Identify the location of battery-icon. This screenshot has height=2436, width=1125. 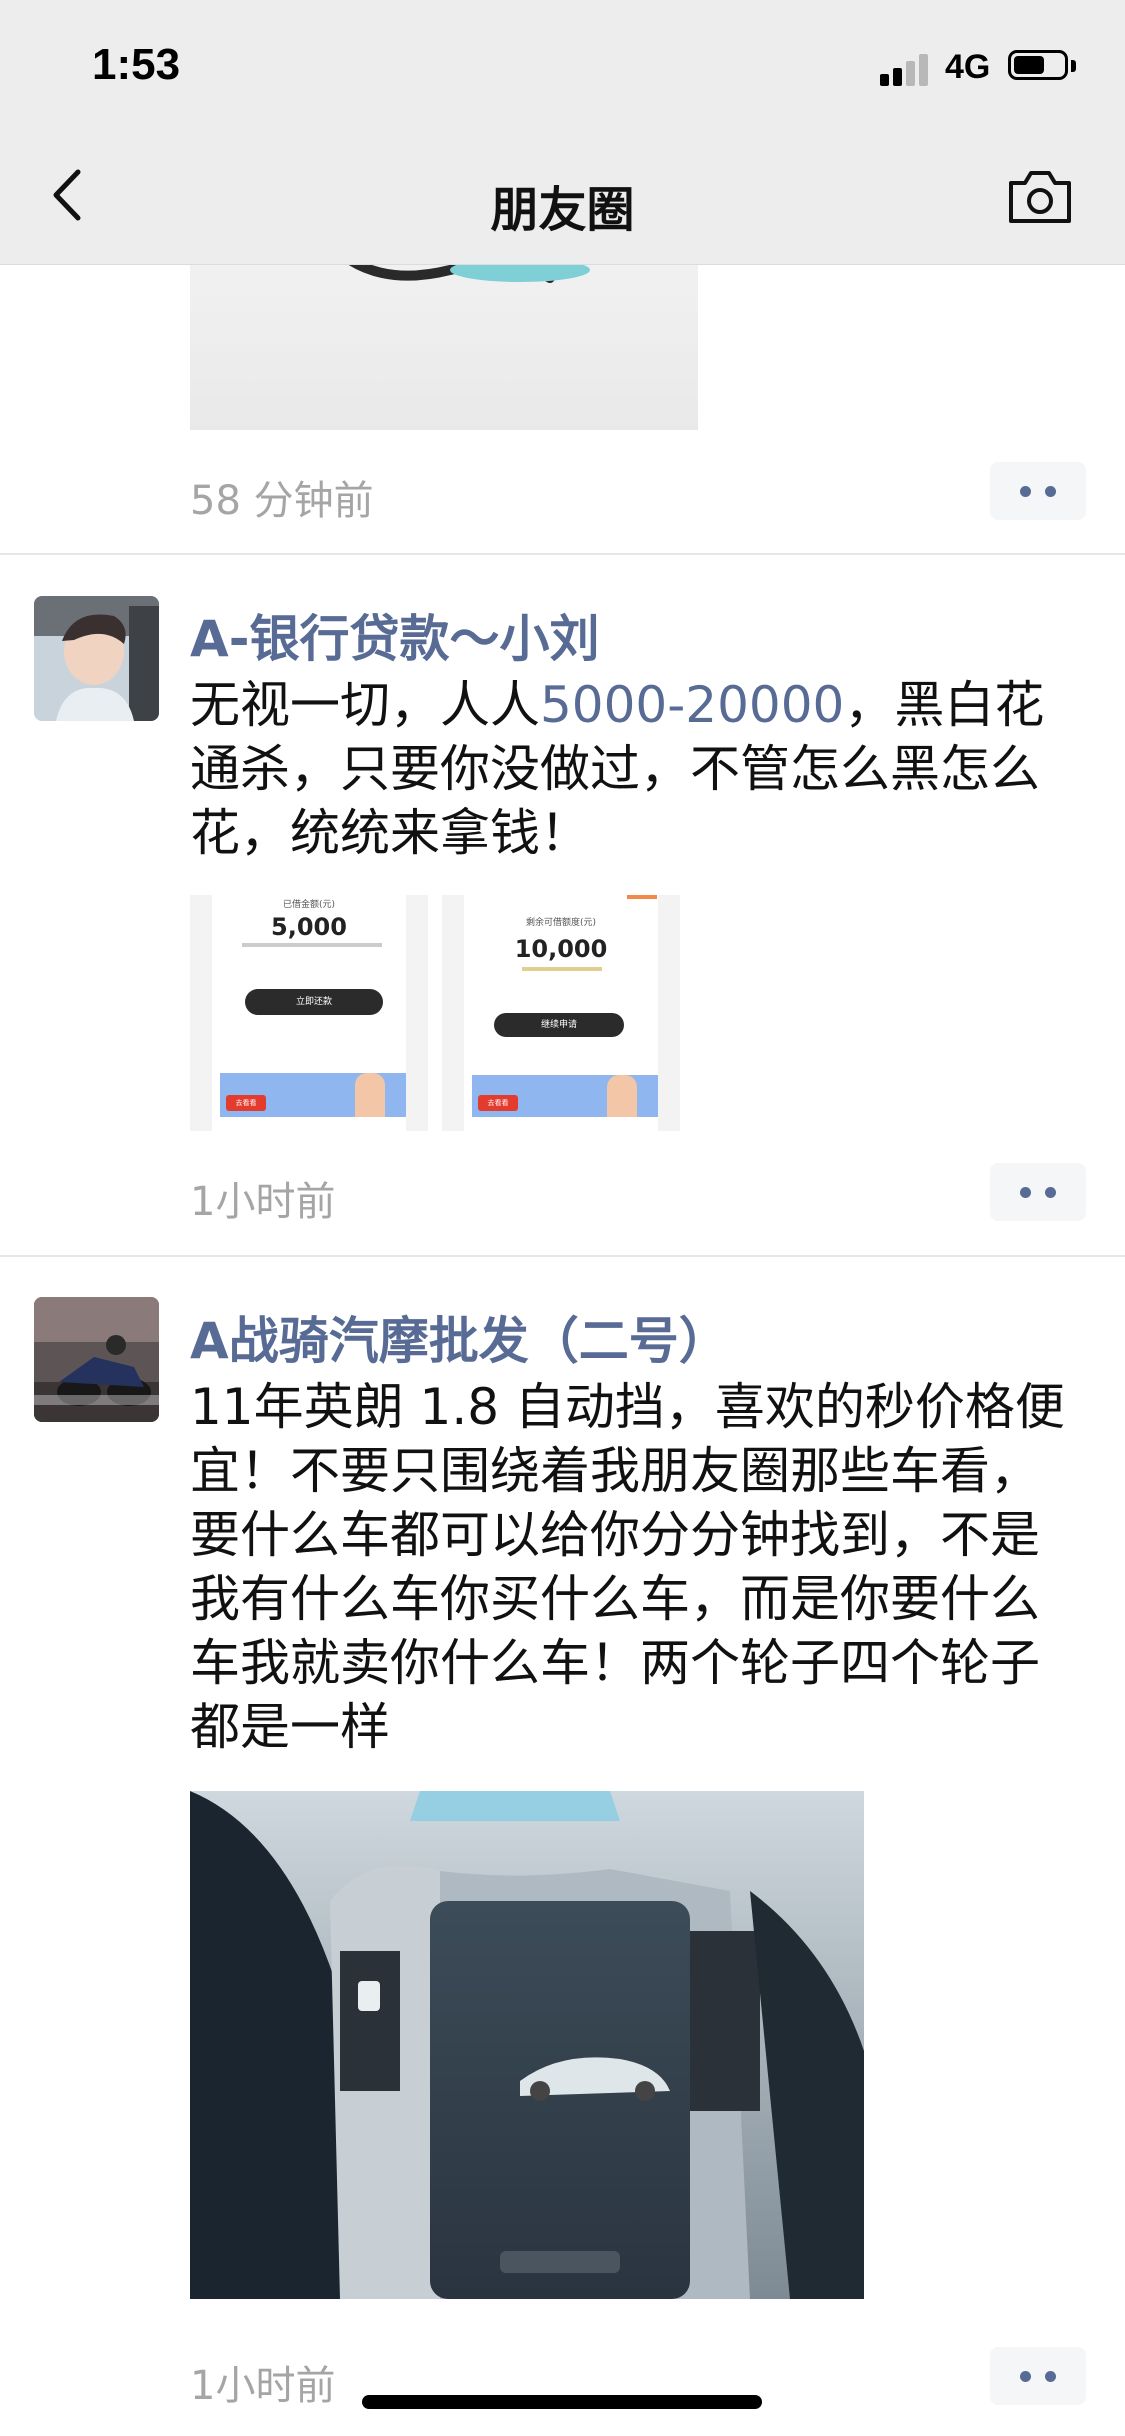
(1043, 66).